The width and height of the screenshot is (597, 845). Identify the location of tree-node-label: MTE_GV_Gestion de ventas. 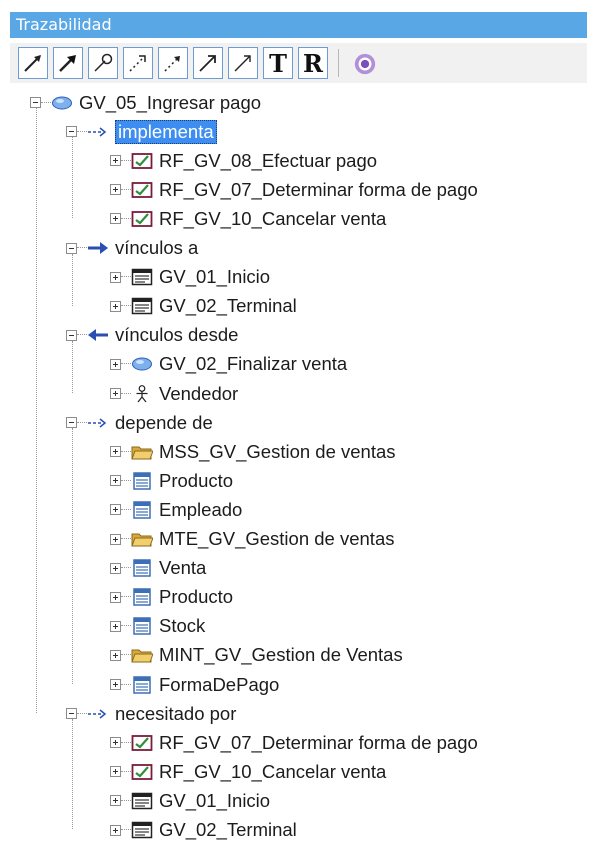
(277, 538).